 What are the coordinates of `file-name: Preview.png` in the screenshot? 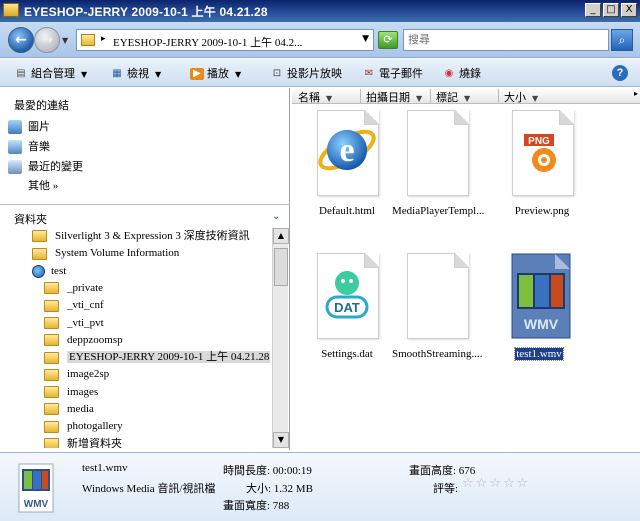 It's located at (542, 211).